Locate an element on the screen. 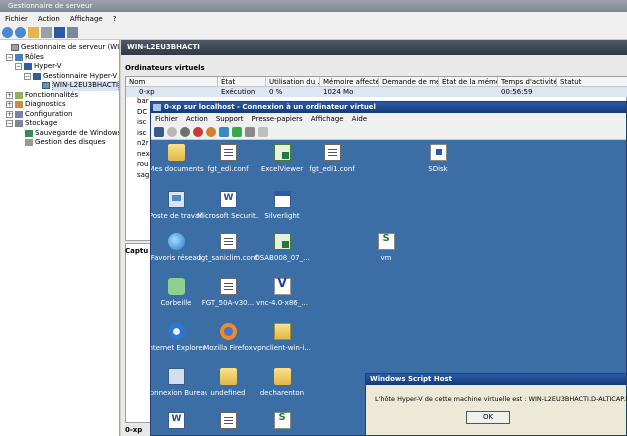 Image resolution: width=627 pixels, height=436 pixels. desktop-icon-vm: vm is located at coordinates (386, 247).